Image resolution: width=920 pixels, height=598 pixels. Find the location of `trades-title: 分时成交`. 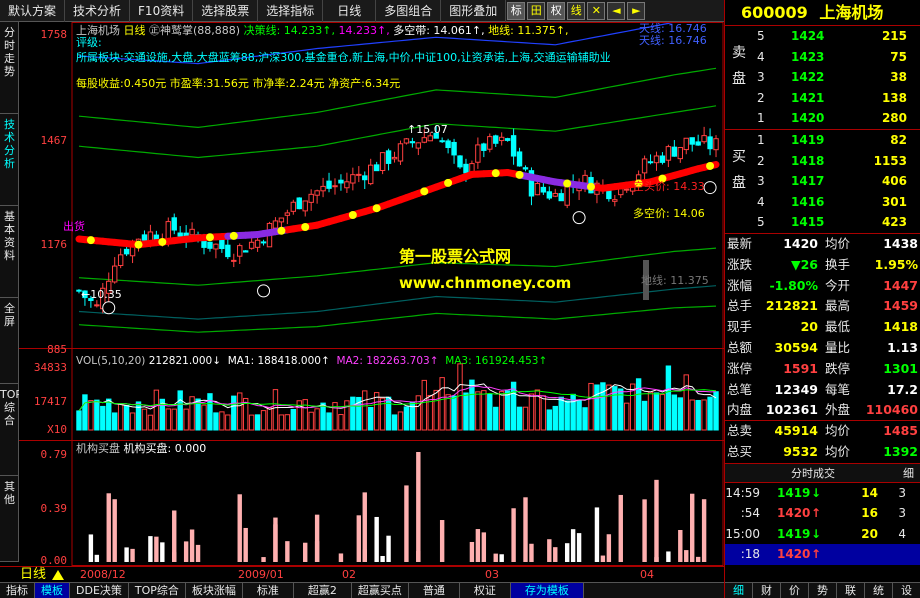

trades-title: 分时成交 is located at coordinates (813, 474).